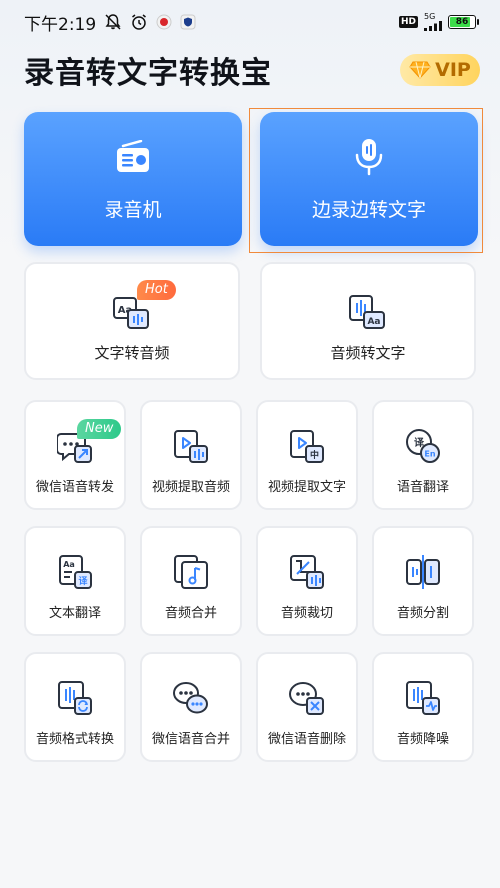 This screenshot has width=500, height=888. I want to click on tool-label: 视频提取音频, so click(190, 487).